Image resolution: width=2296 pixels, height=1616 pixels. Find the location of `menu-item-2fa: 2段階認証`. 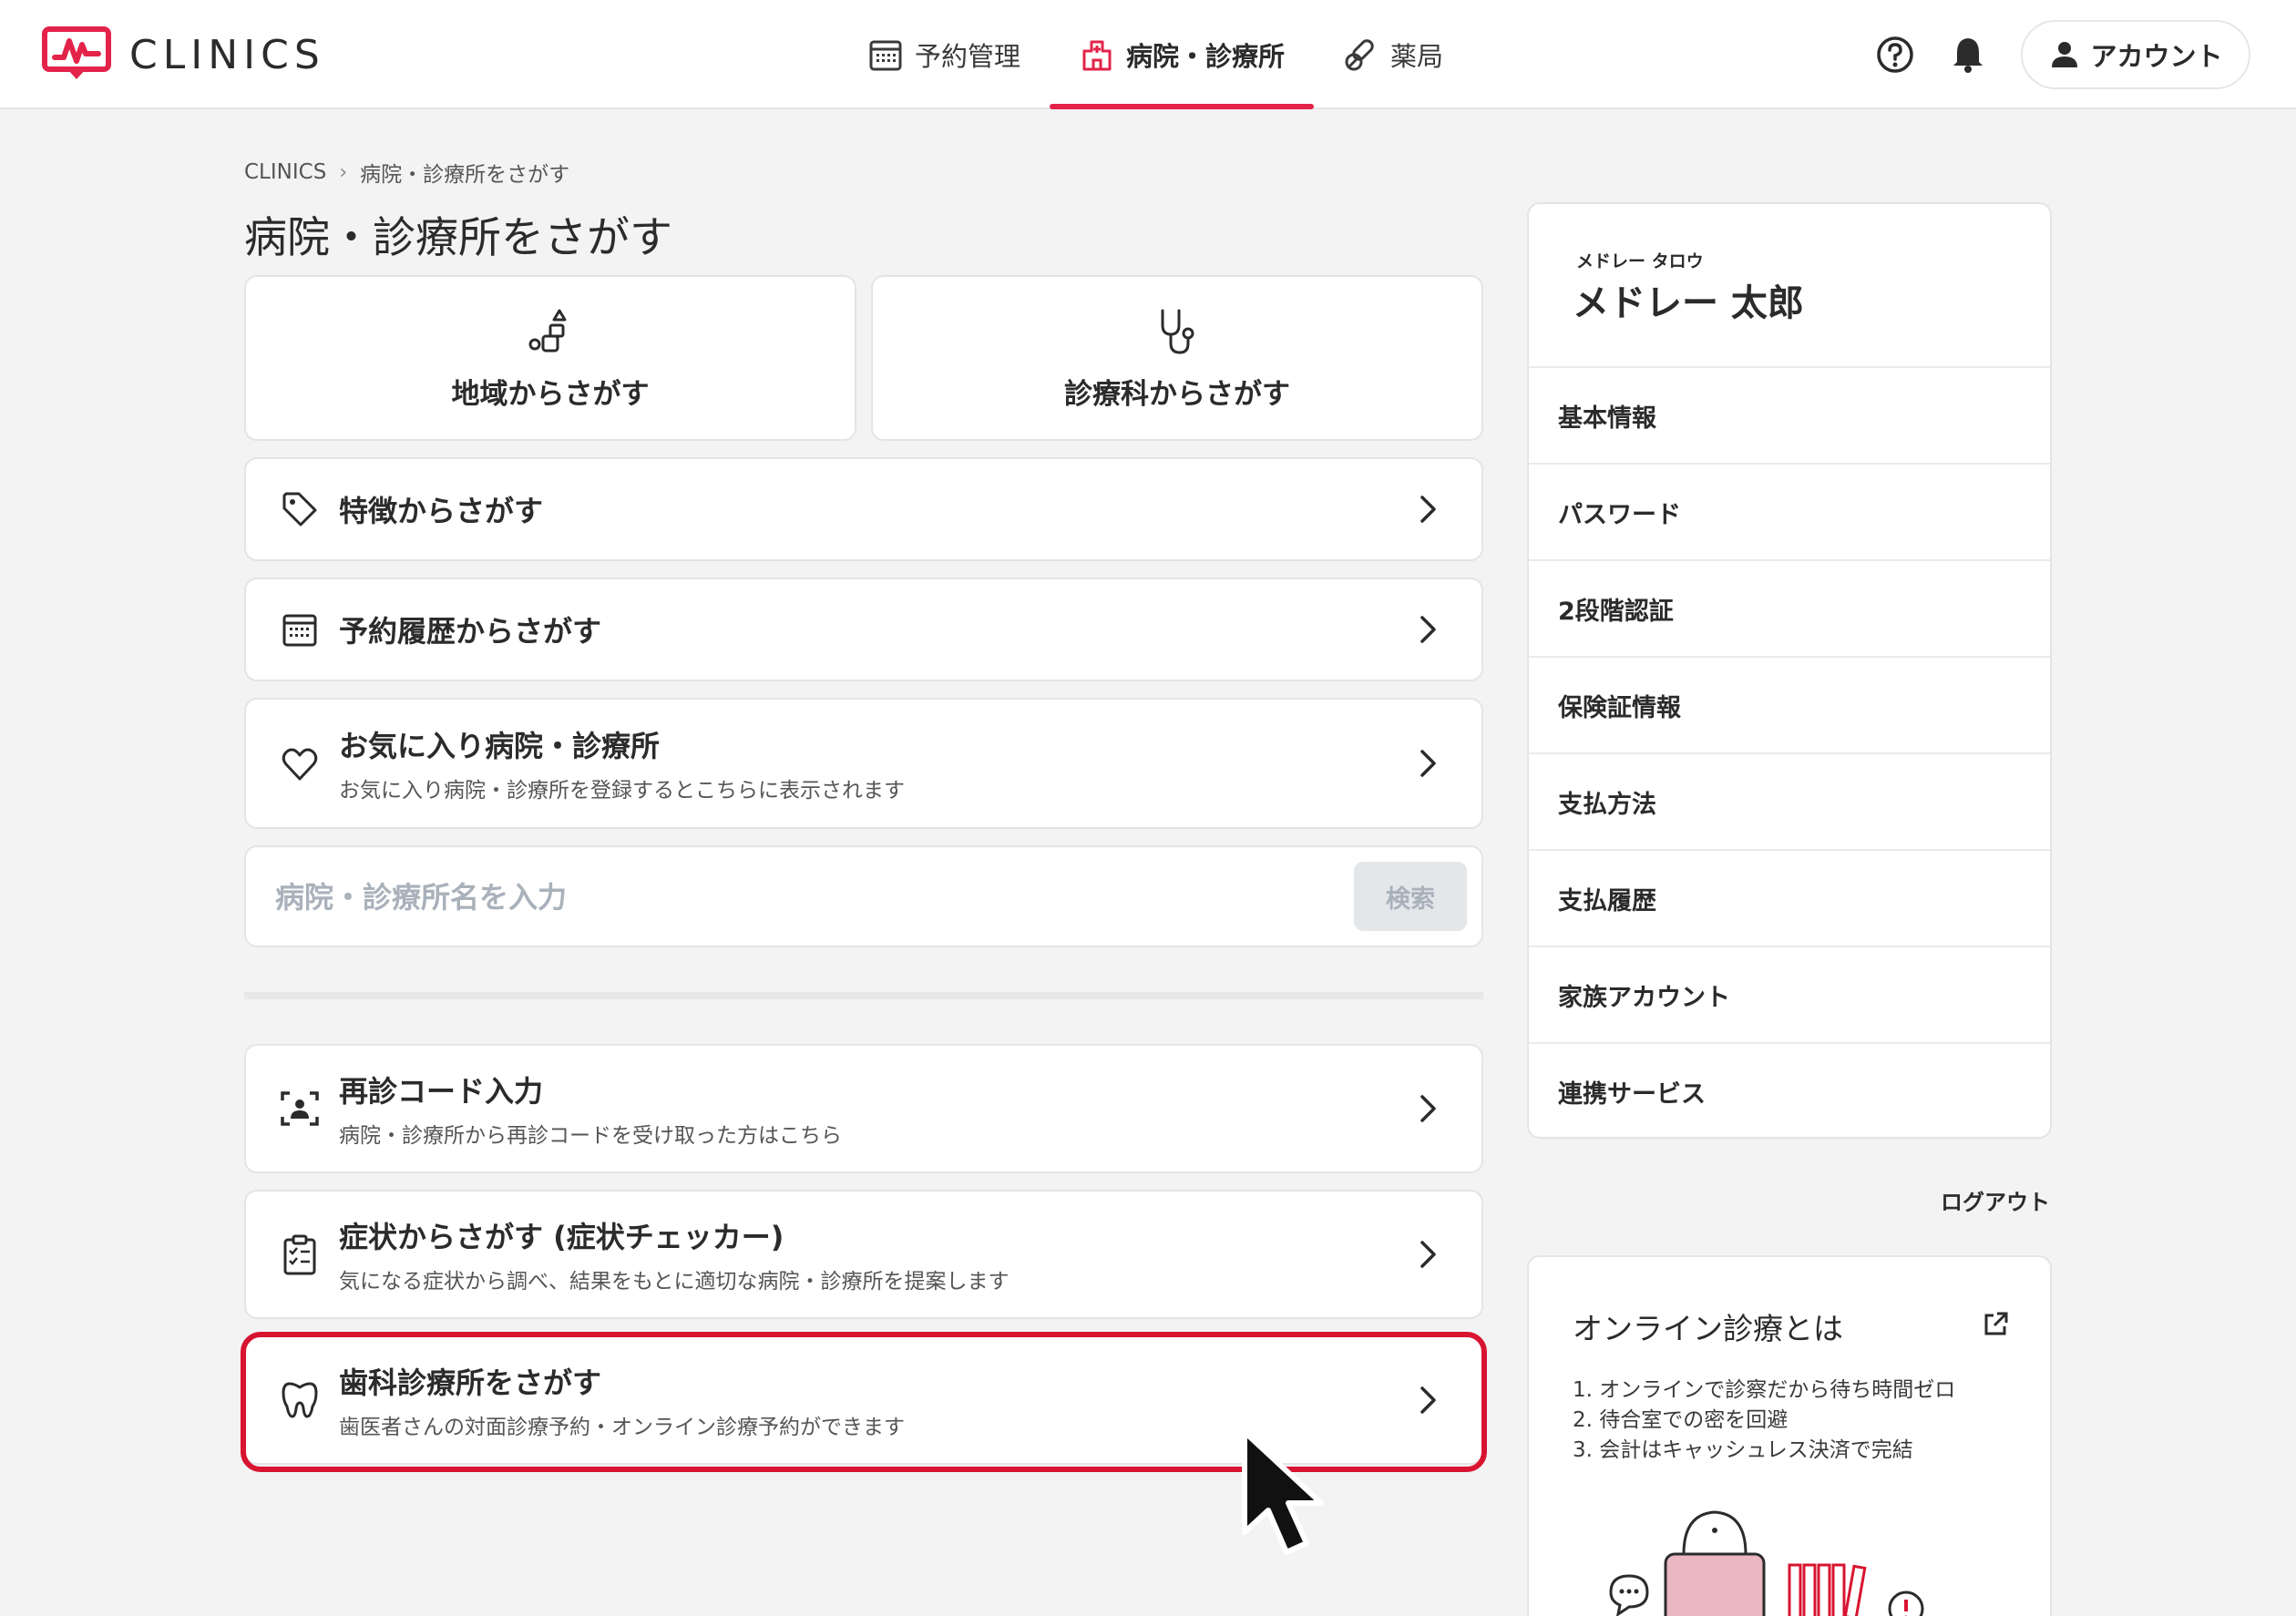

menu-item-2fa: 2段階認証 is located at coordinates (1789, 607).